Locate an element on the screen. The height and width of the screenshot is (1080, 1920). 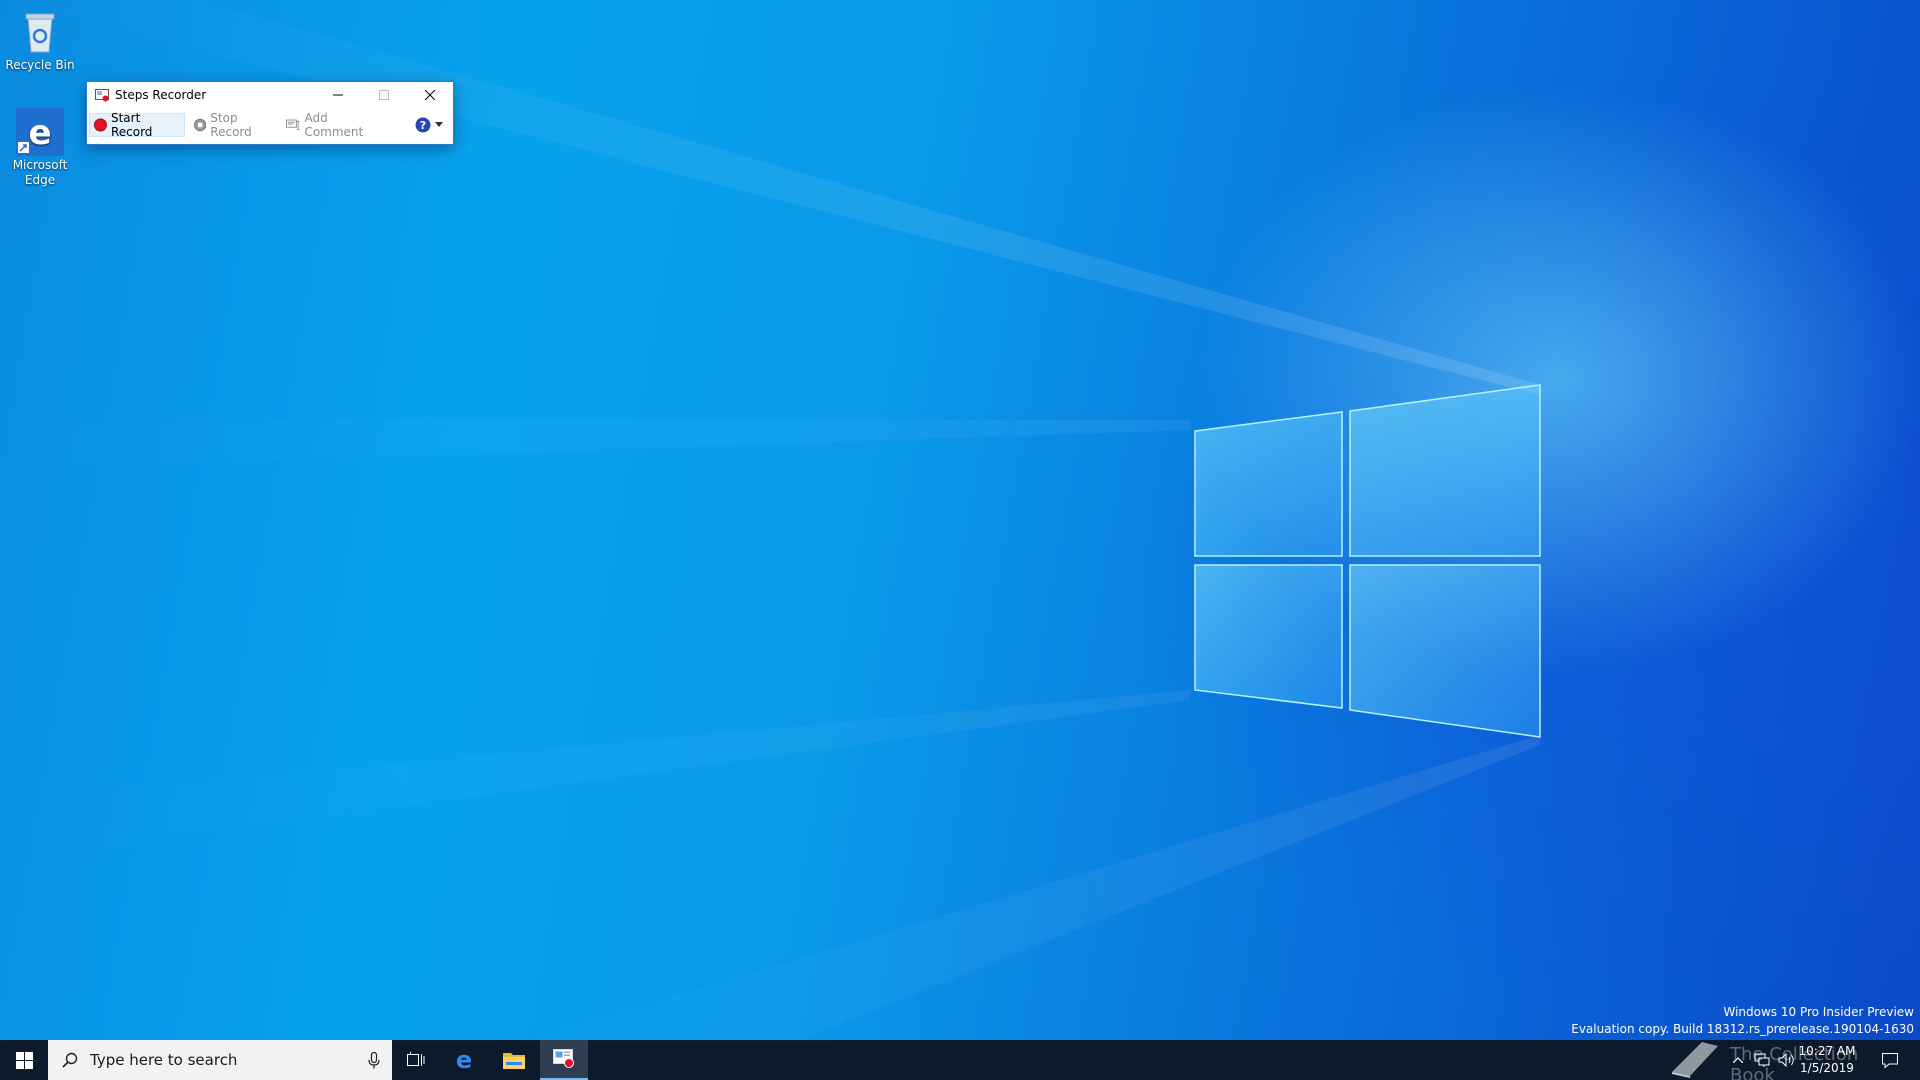
taskbar-steps-recorder-button is located at coordinates (564, 1060).